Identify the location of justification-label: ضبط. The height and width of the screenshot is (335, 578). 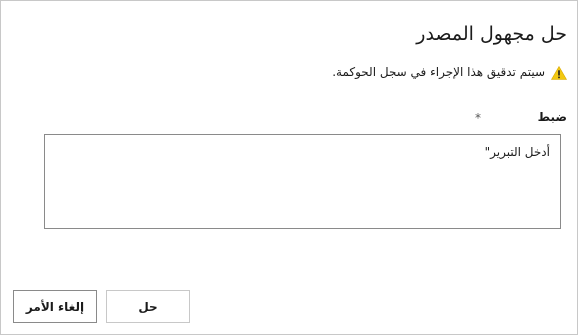
(552, 117).